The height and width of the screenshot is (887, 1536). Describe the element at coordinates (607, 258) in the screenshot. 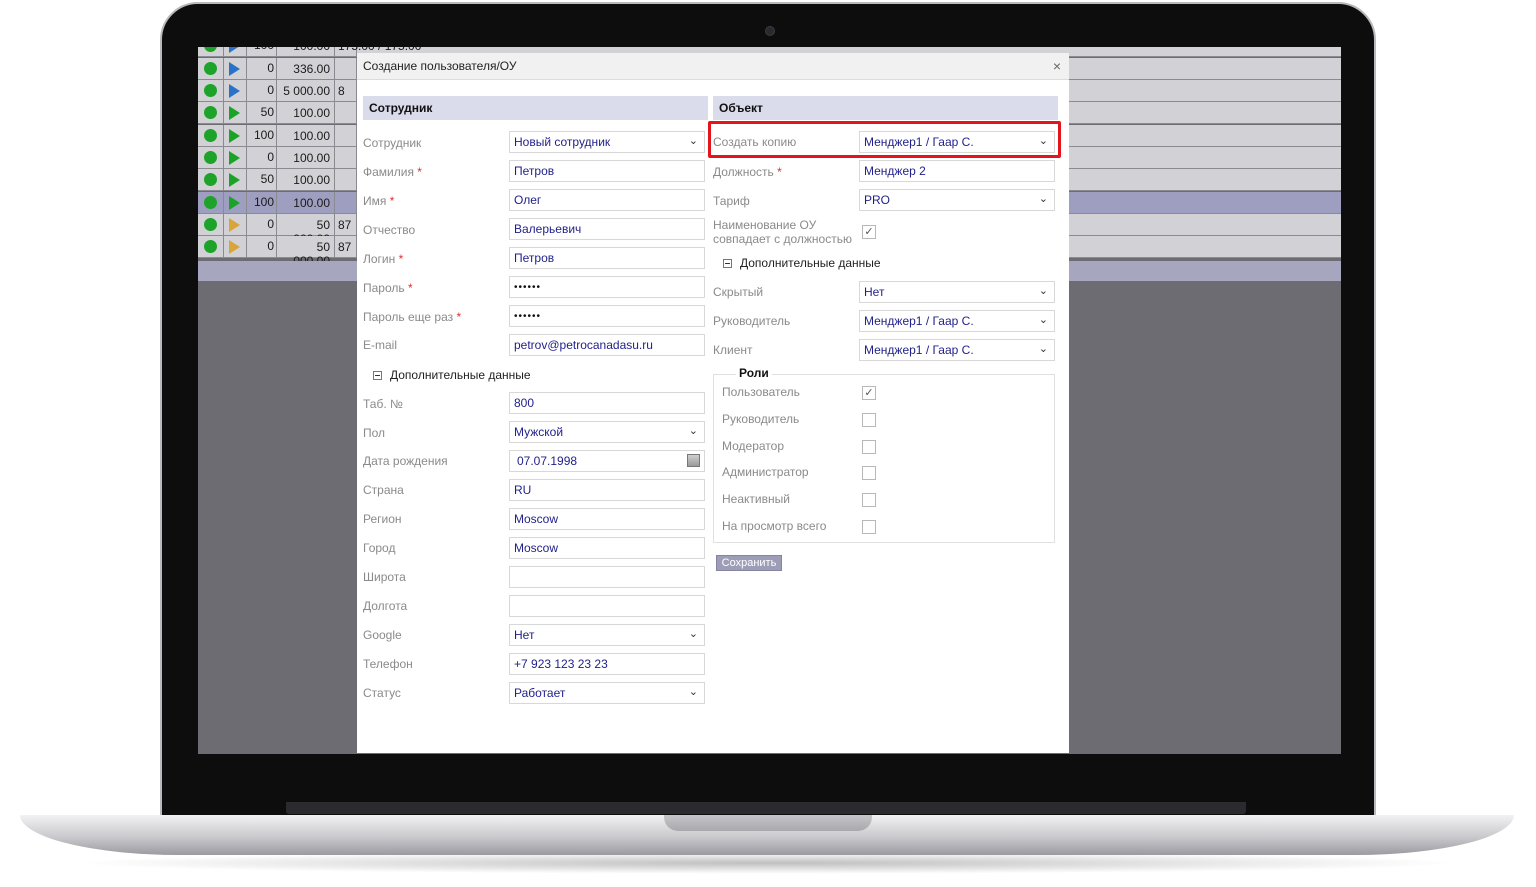

I see `login-input: Петров` at that location.